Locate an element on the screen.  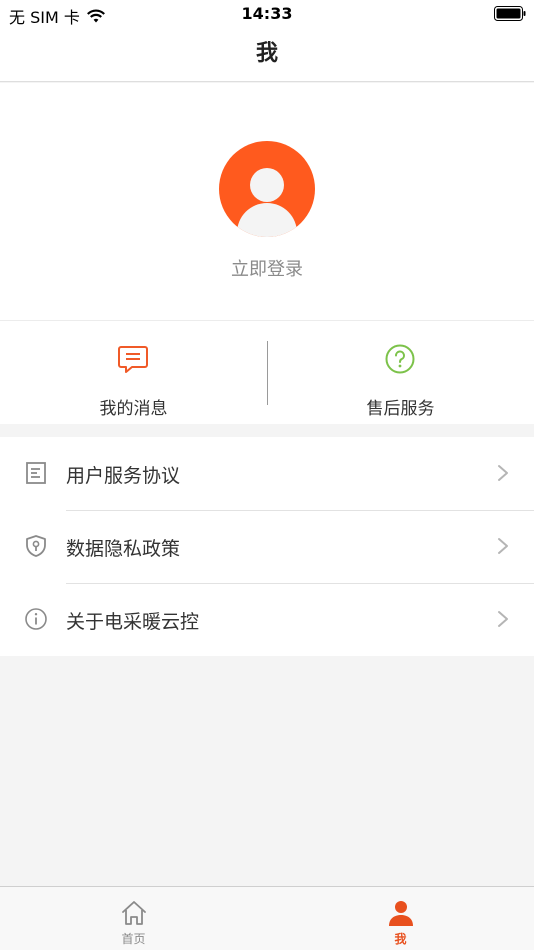
my-messages-label: 我的消息 is located at coordinates (133, 409).